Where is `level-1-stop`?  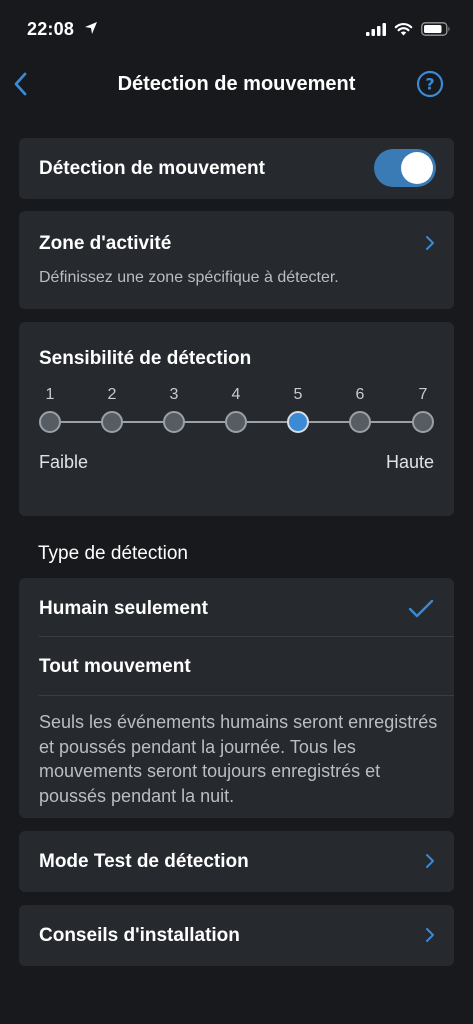
level-1-stop is located at coordinates (50, 422).